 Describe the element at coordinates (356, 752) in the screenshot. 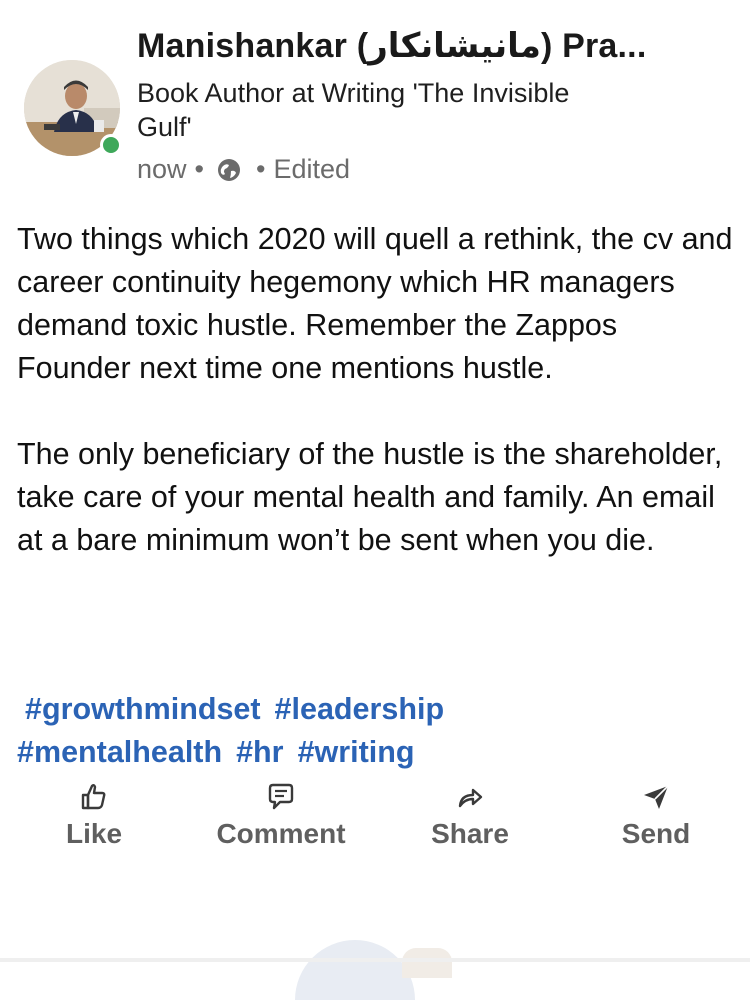

I see `hashtag-link: #writing` at that location.